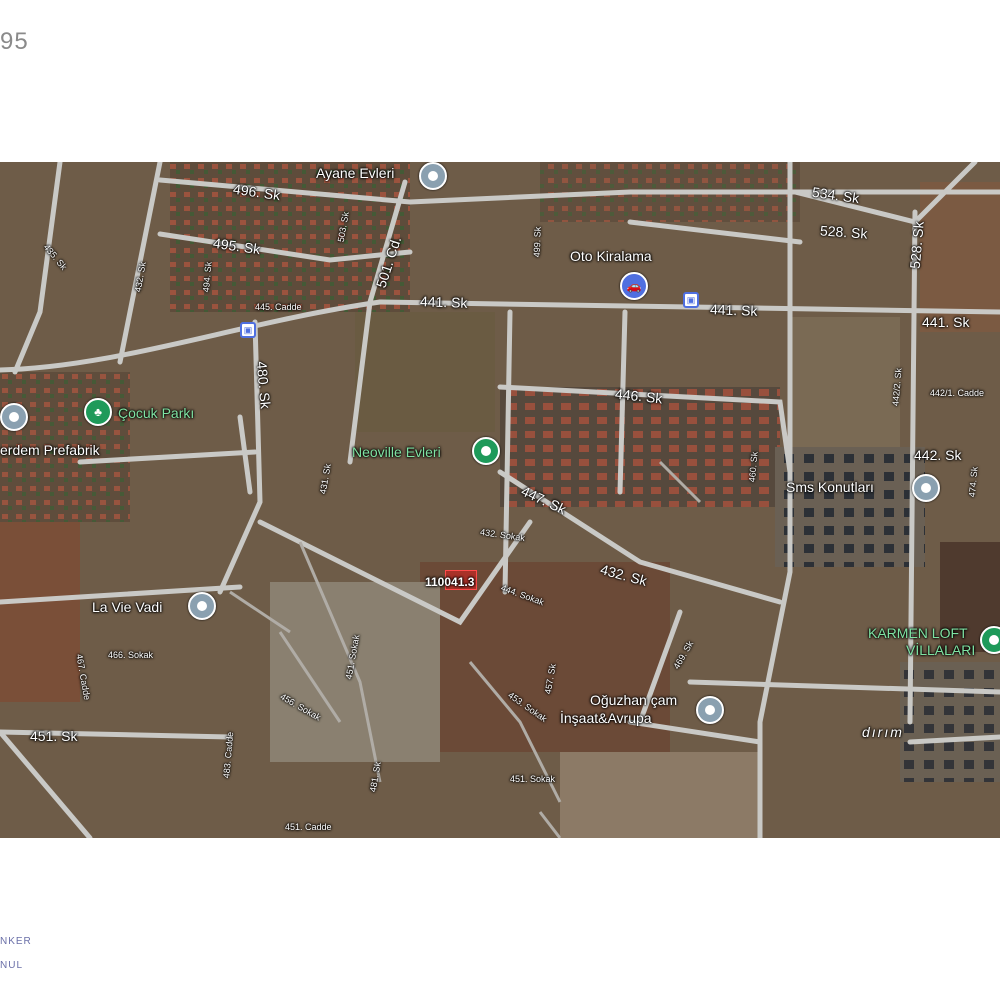  I want to click on road-label-442-1: 442/1. Cadde, so click(957, 393).